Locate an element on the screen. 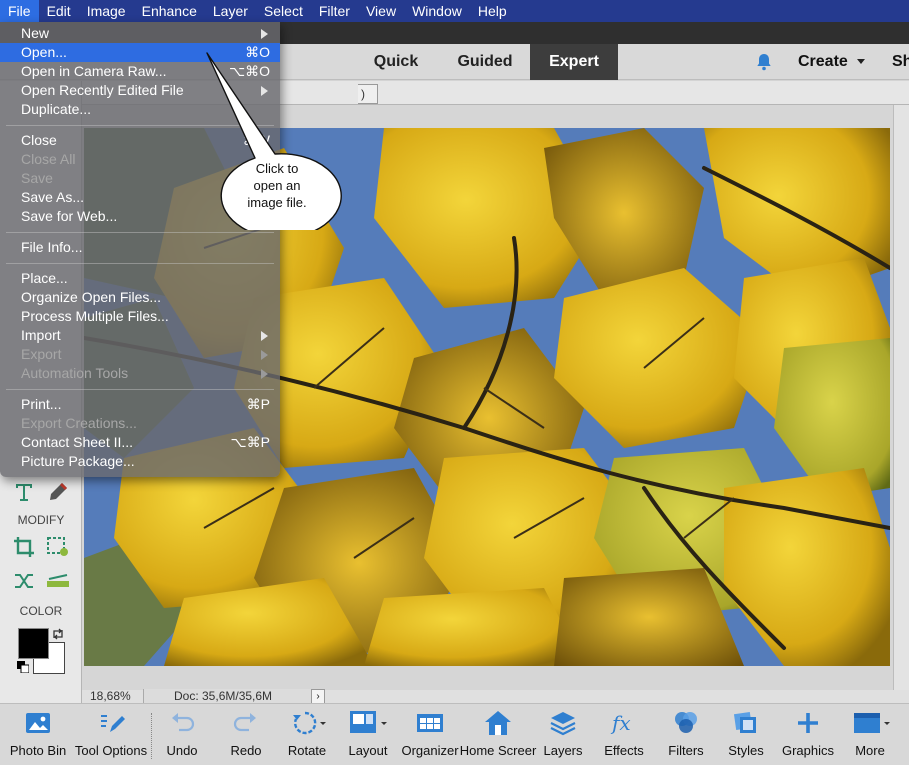 The image size is (909, 765). menu-select: Select is located at coordinates (283, 11).